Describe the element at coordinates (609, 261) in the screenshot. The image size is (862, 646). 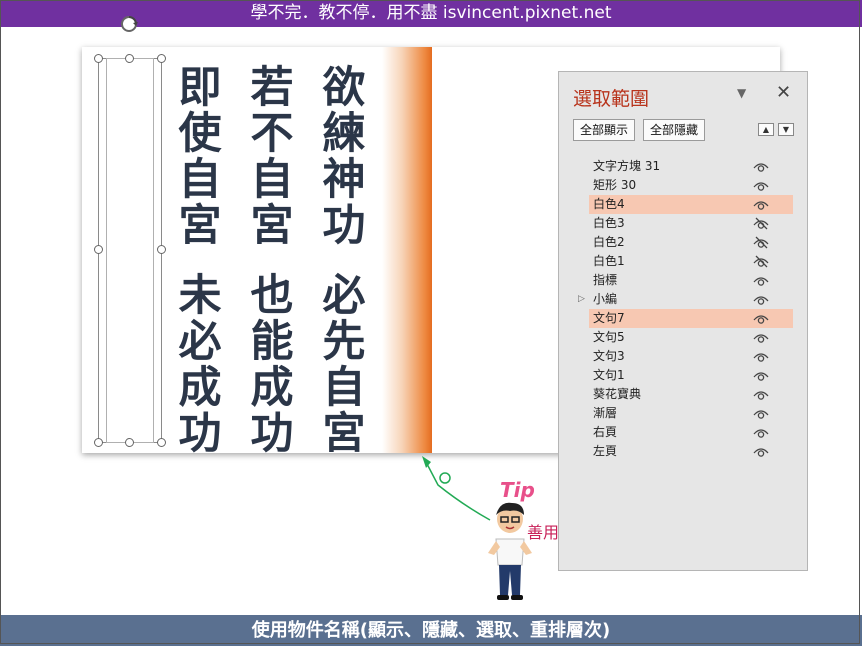
I see `object-name-label: 白色1` at that location.